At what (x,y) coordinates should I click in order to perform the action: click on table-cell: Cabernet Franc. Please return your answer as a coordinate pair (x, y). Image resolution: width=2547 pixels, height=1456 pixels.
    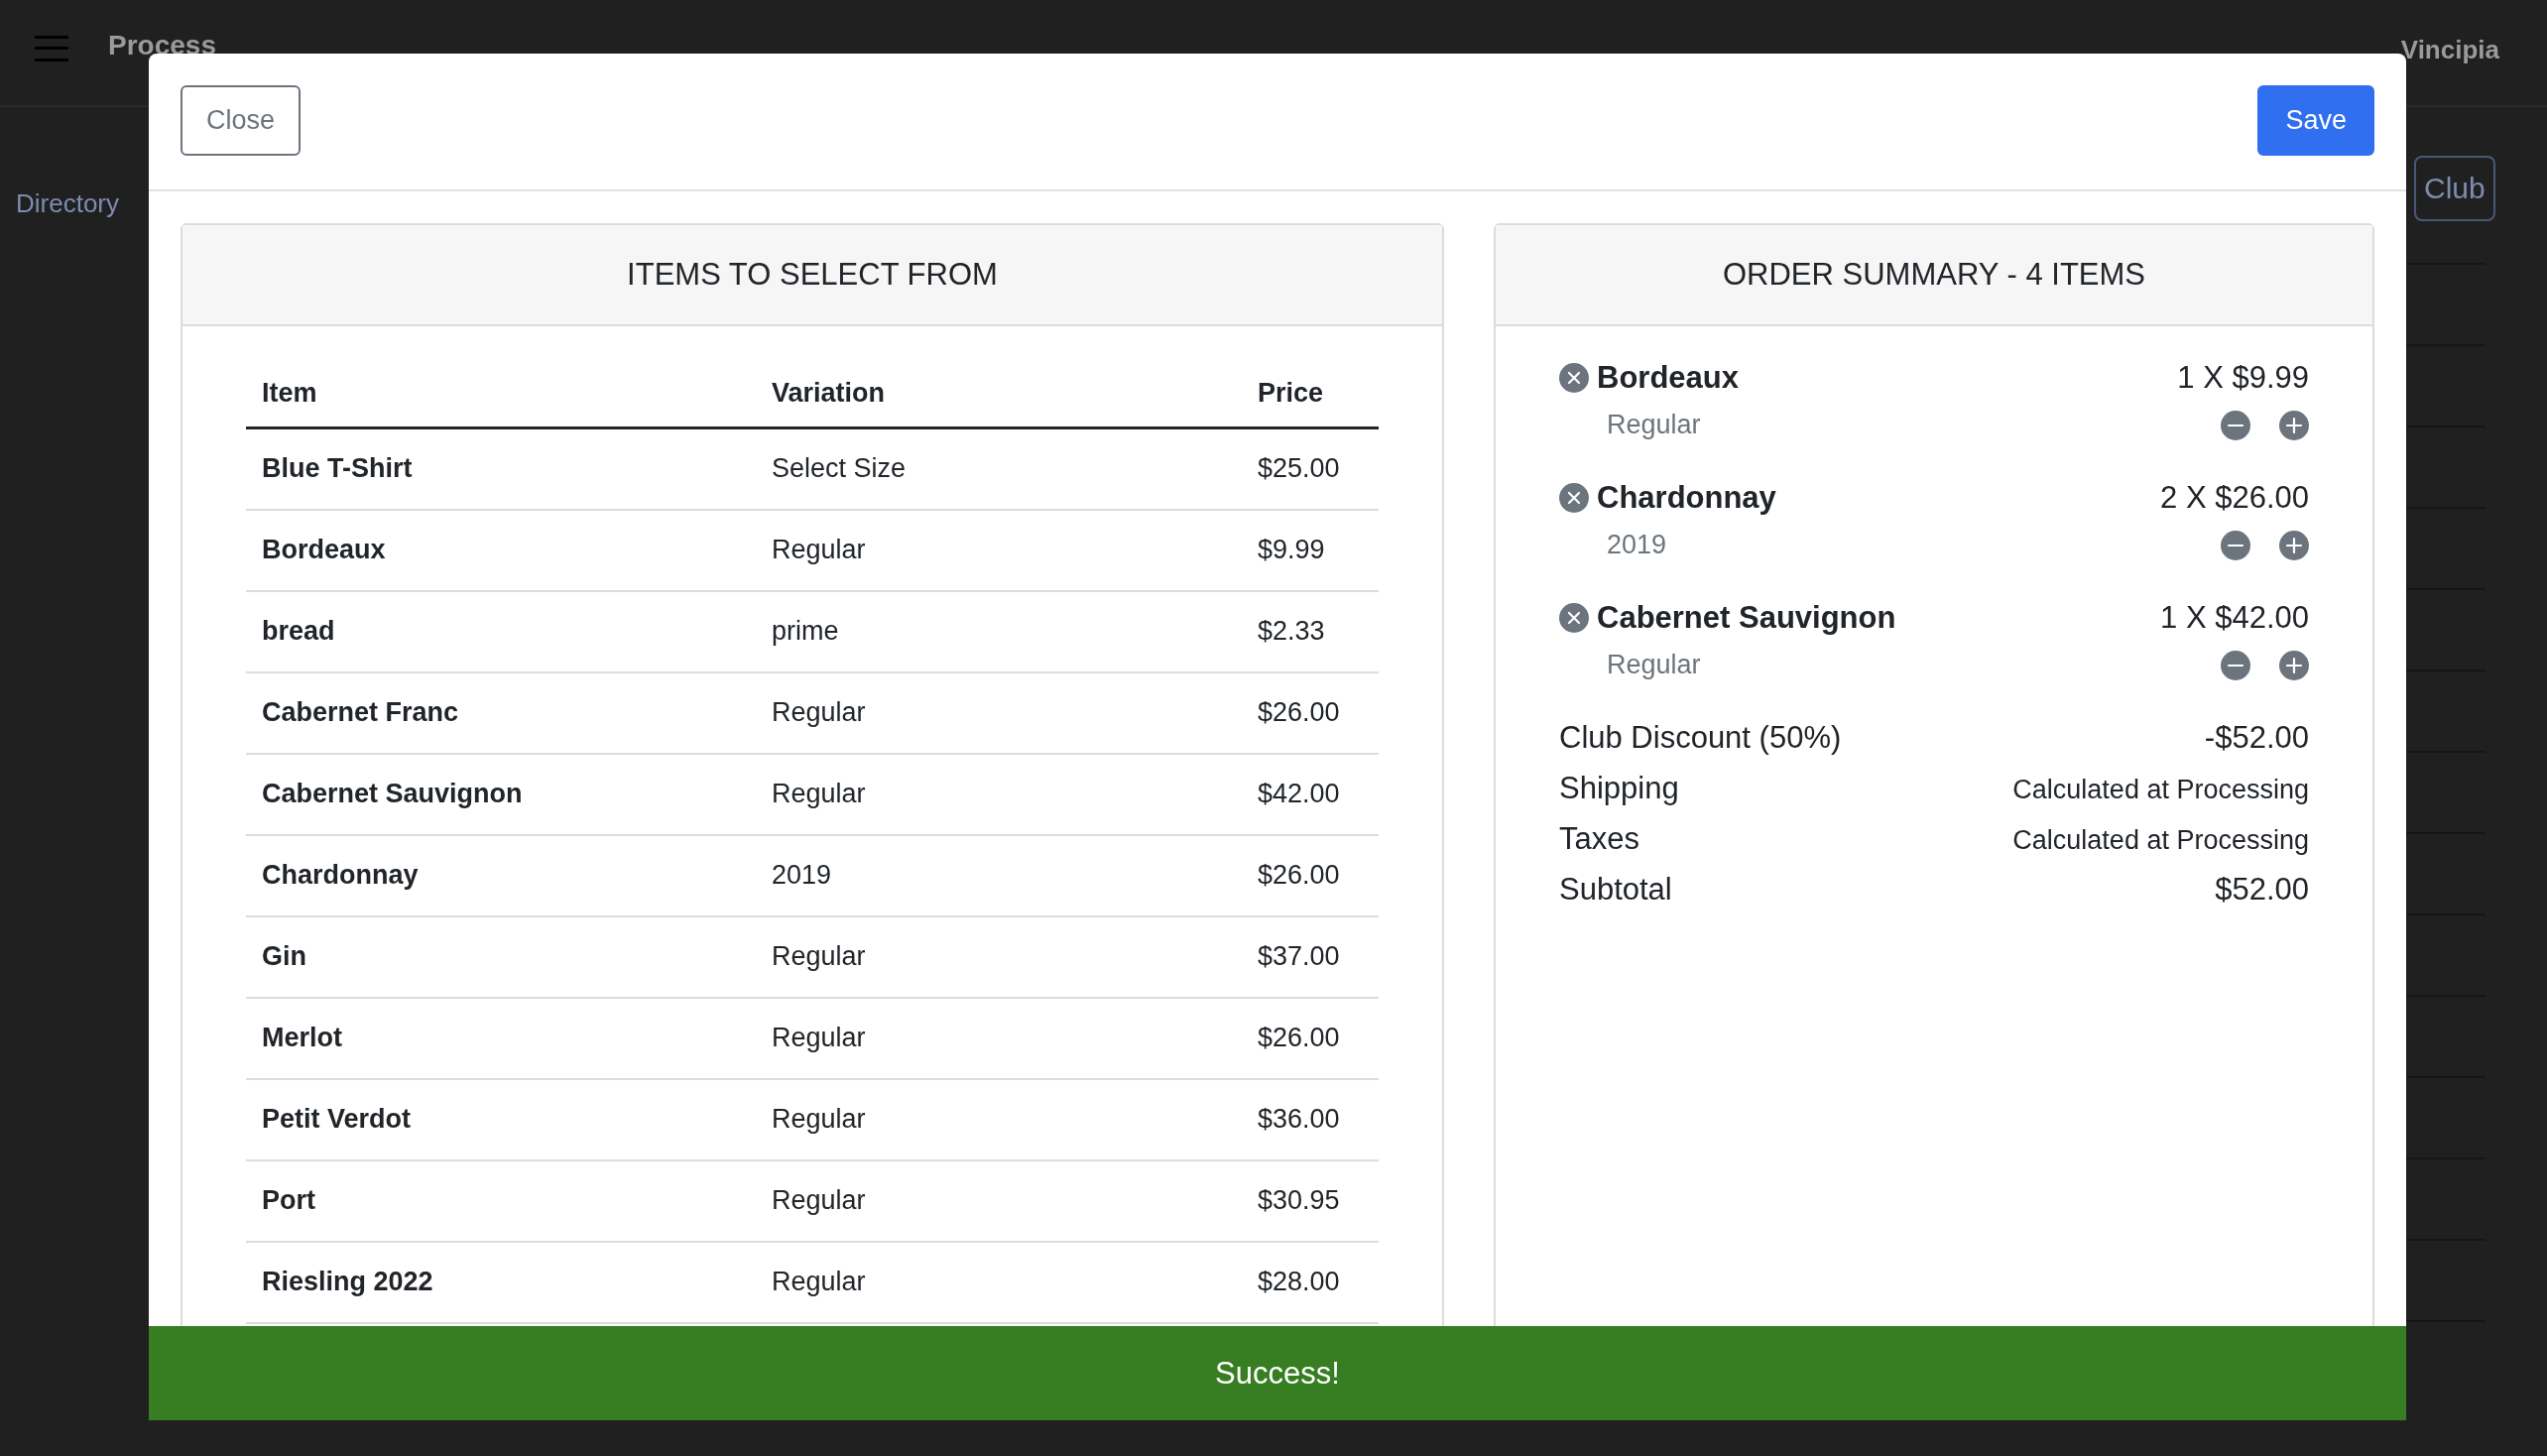
    Looking at the image, I should click on (501, 713).